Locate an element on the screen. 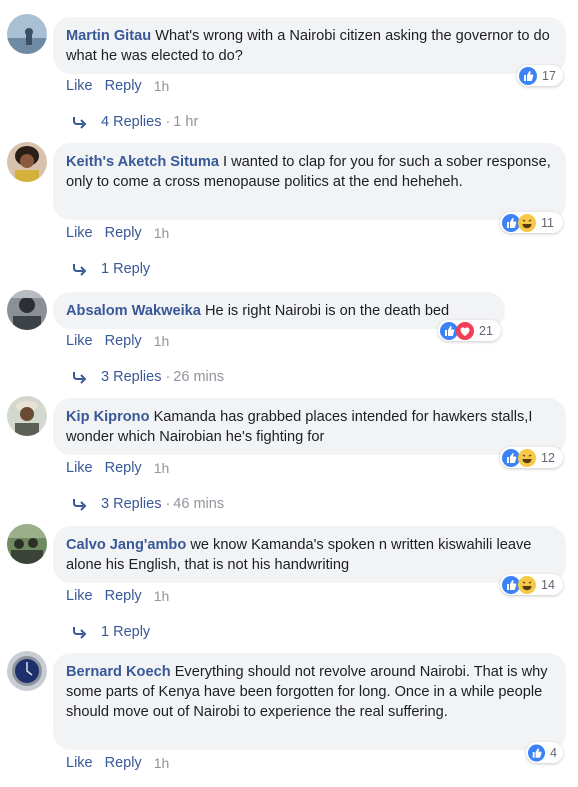 The width and height of the screenshot is (578, 787). reaction-count: 11 is located at coordinates (547, 222).